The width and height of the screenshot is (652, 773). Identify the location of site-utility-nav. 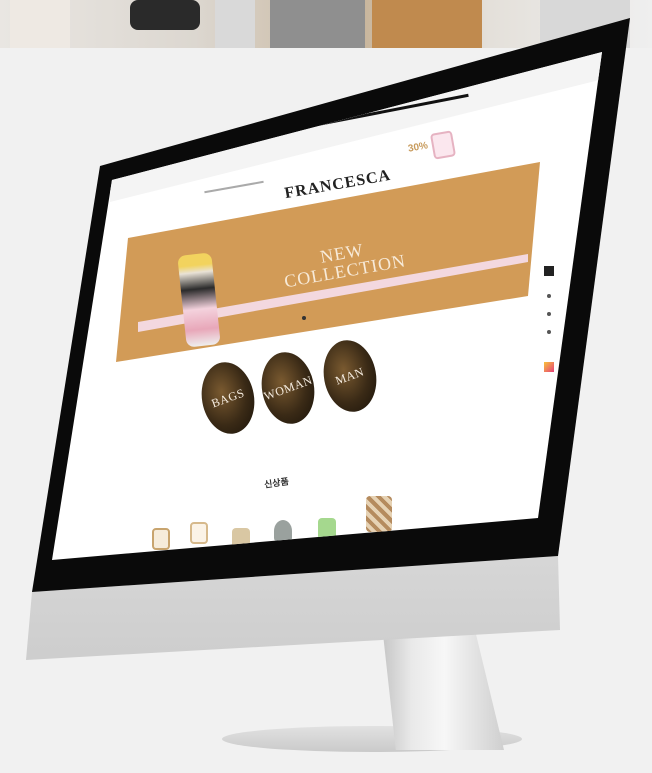
(234, 187).